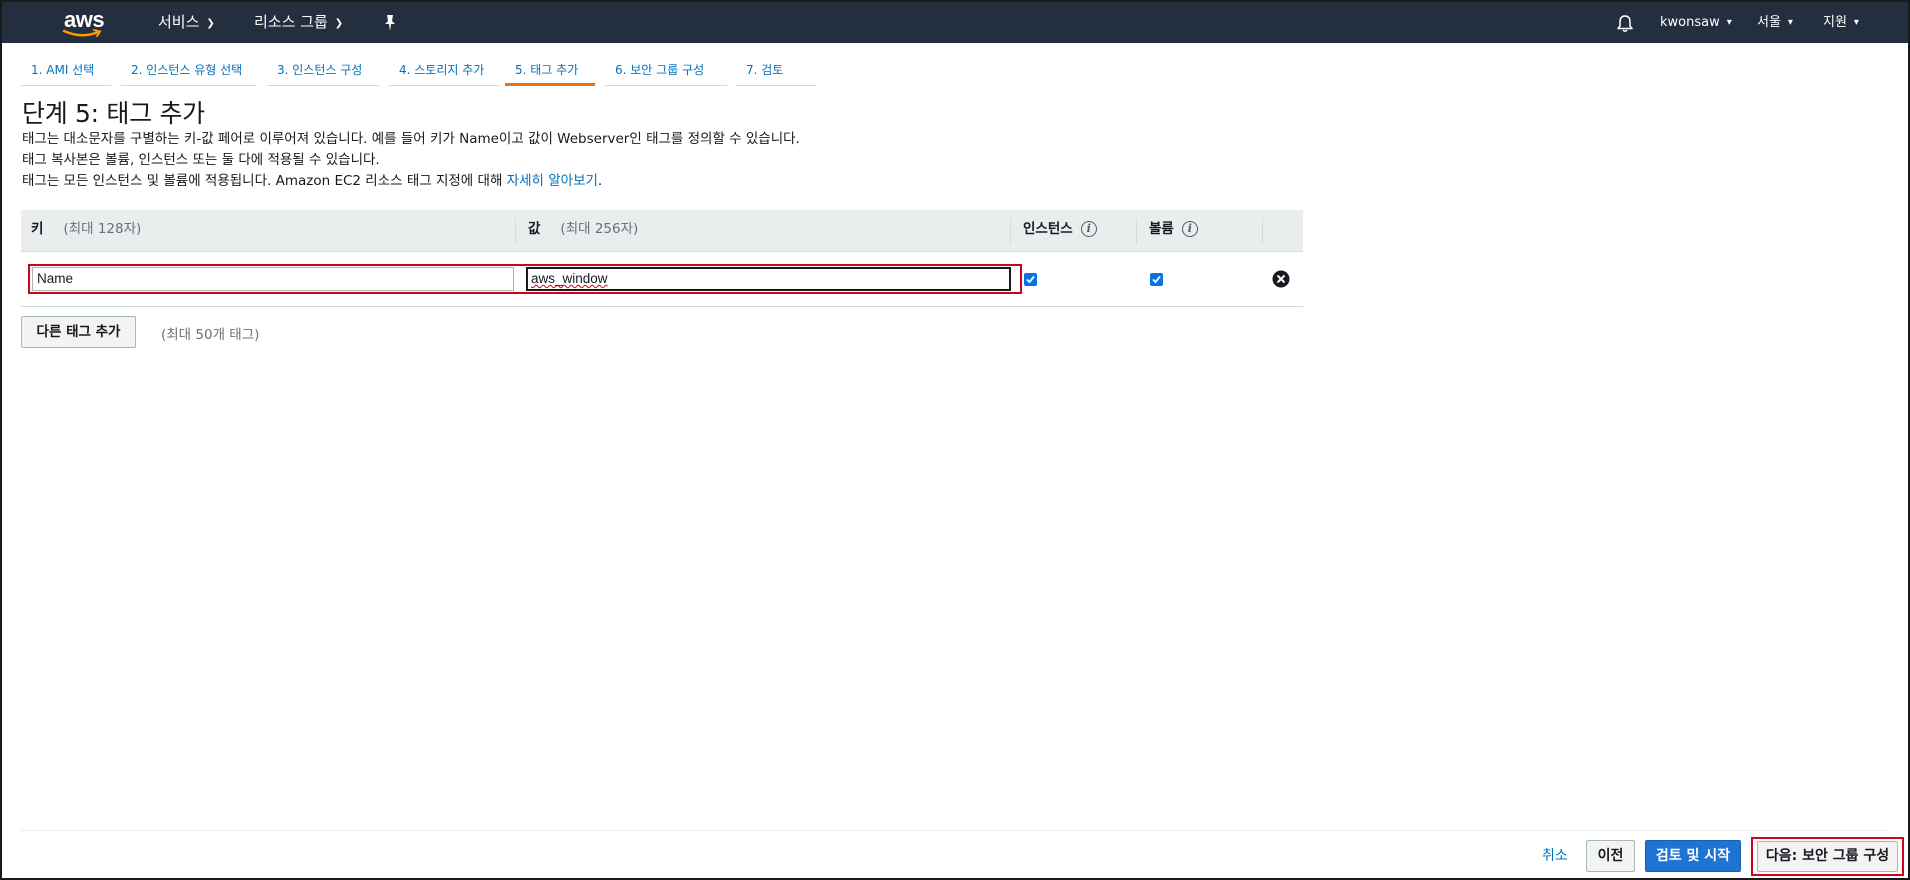 This screenshot has width=1910, height=880. I want to click on next-configure-security-group-button: 다음: 보안 그룹 구성, so click(1827, 856).